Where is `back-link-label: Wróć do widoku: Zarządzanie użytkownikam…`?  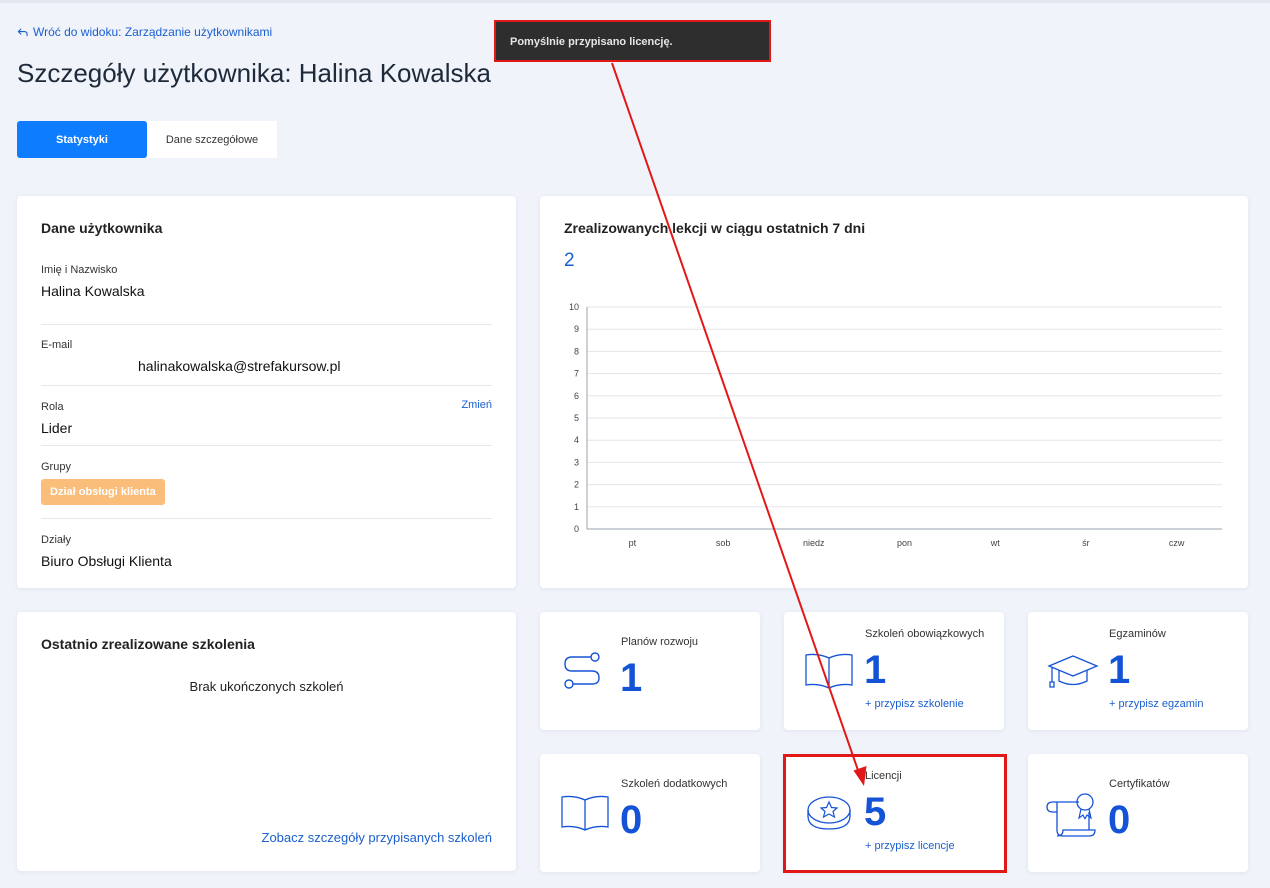
back-link-label: Wróć do widoku: Zarządzanie użytkownikam… is located at coordinates (153, 32).